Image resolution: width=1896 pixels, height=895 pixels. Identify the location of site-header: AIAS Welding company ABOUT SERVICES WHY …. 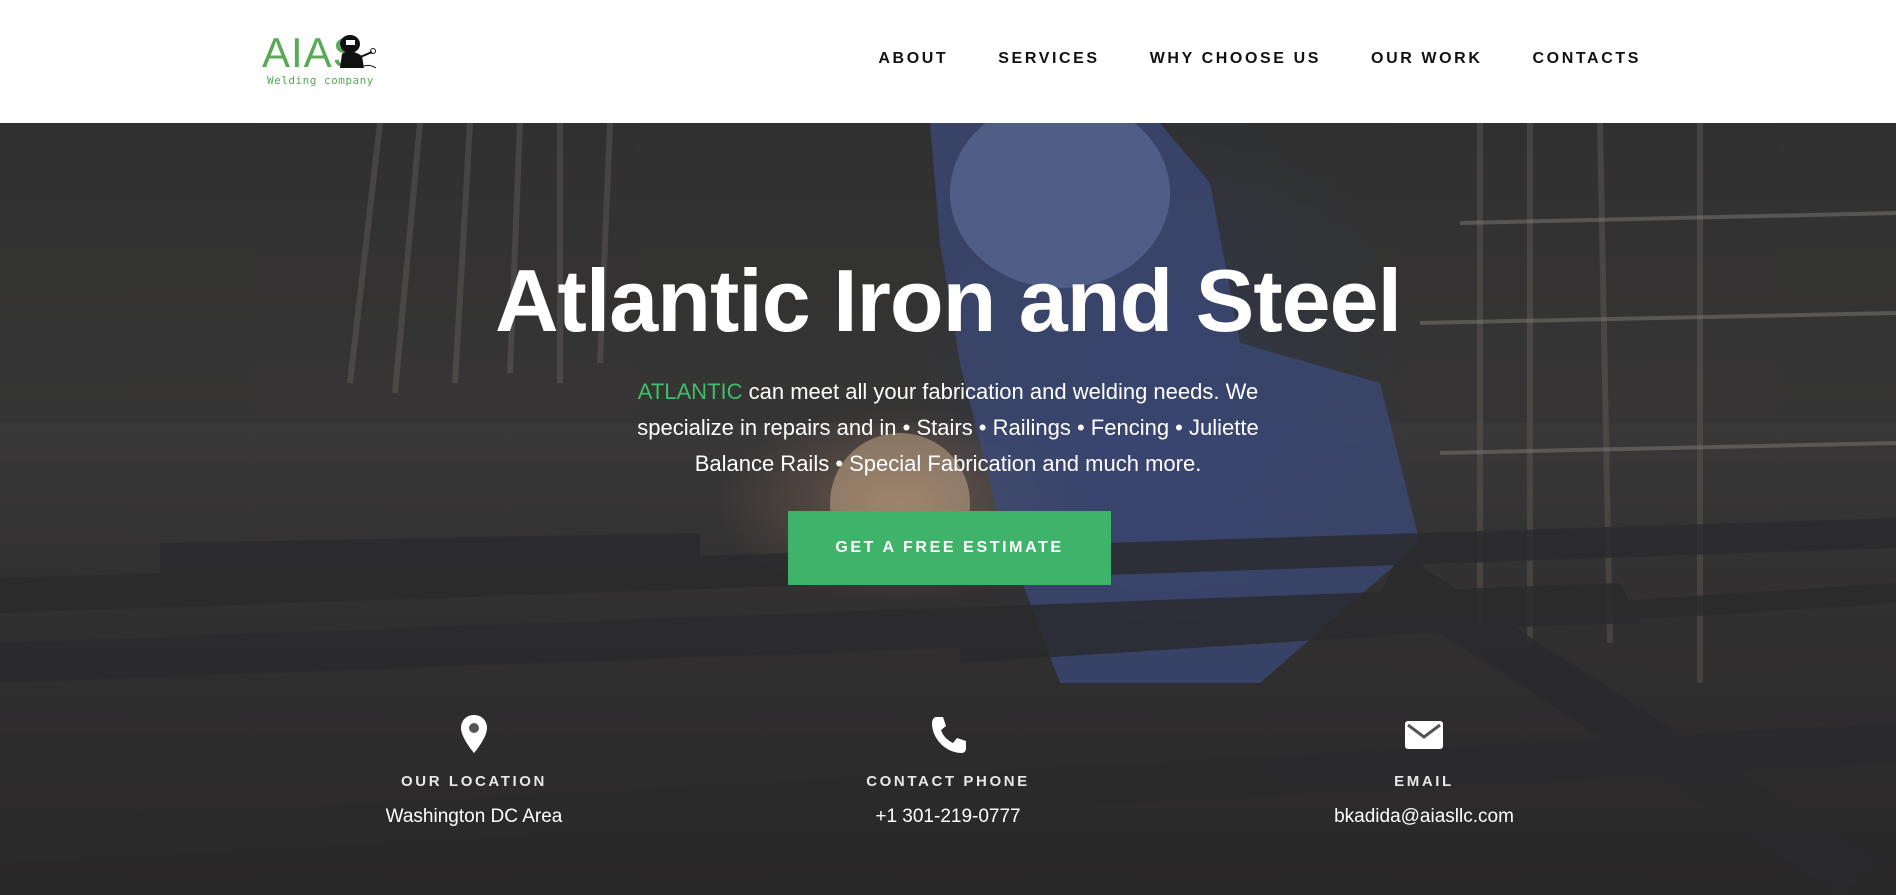
(948, 61).